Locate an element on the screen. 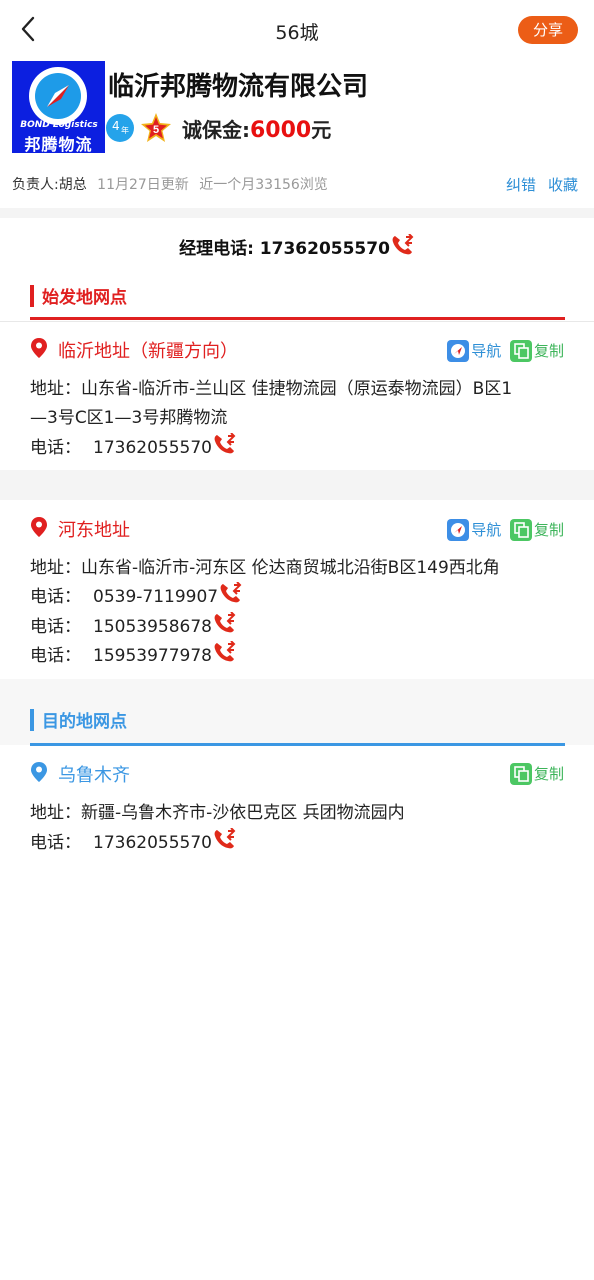 This screenshot has height=1280, width=594. svg-text: 5 is located at coordinates (156, 130).